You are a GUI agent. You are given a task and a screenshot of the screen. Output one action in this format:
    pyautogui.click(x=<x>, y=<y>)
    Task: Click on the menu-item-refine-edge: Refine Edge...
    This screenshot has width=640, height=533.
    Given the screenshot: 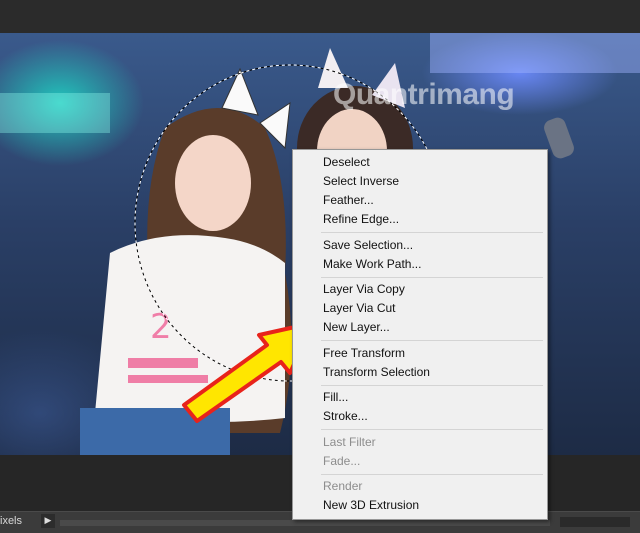 What is the action you would take?
    pyautogui.click(x=361, y=219)
    